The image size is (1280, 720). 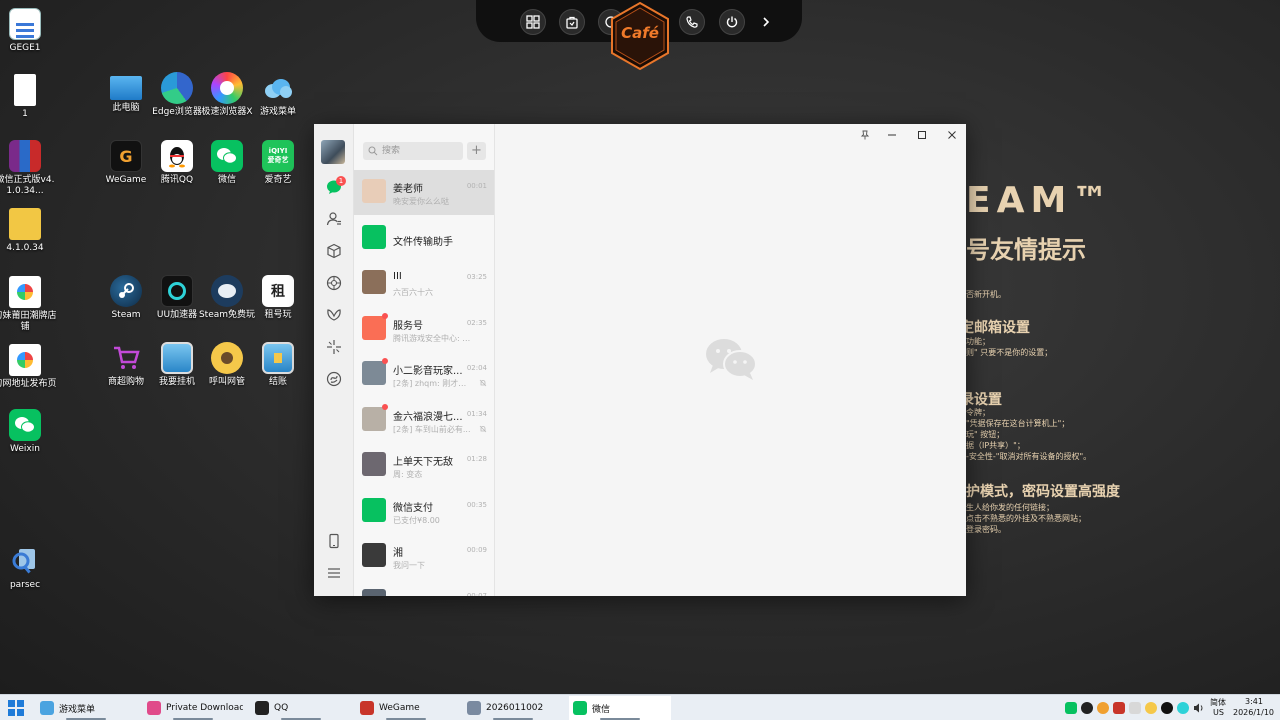 I want to click on chat-name: 微信支付, so click(x=413, y=508).